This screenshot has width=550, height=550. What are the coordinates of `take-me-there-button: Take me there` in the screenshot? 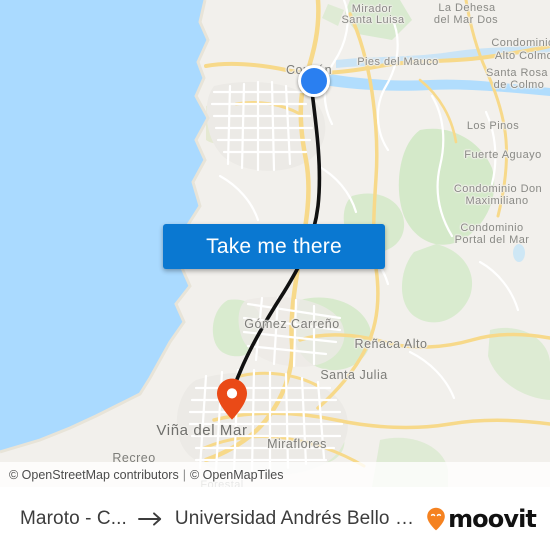 It's located at (274, 246).